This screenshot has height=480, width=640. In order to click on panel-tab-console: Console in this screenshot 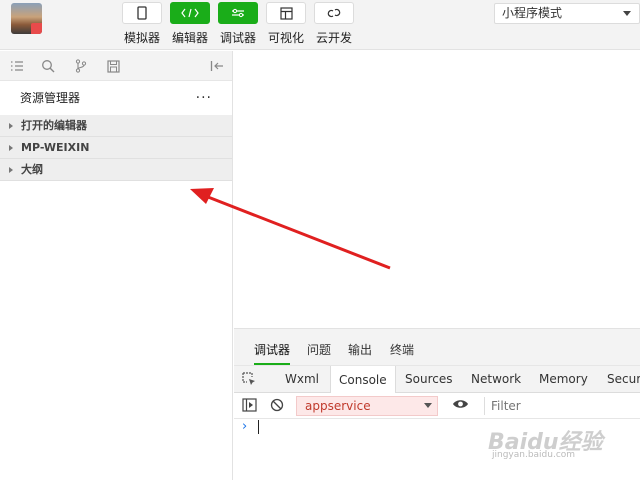, I will do `click(363, 380)`.